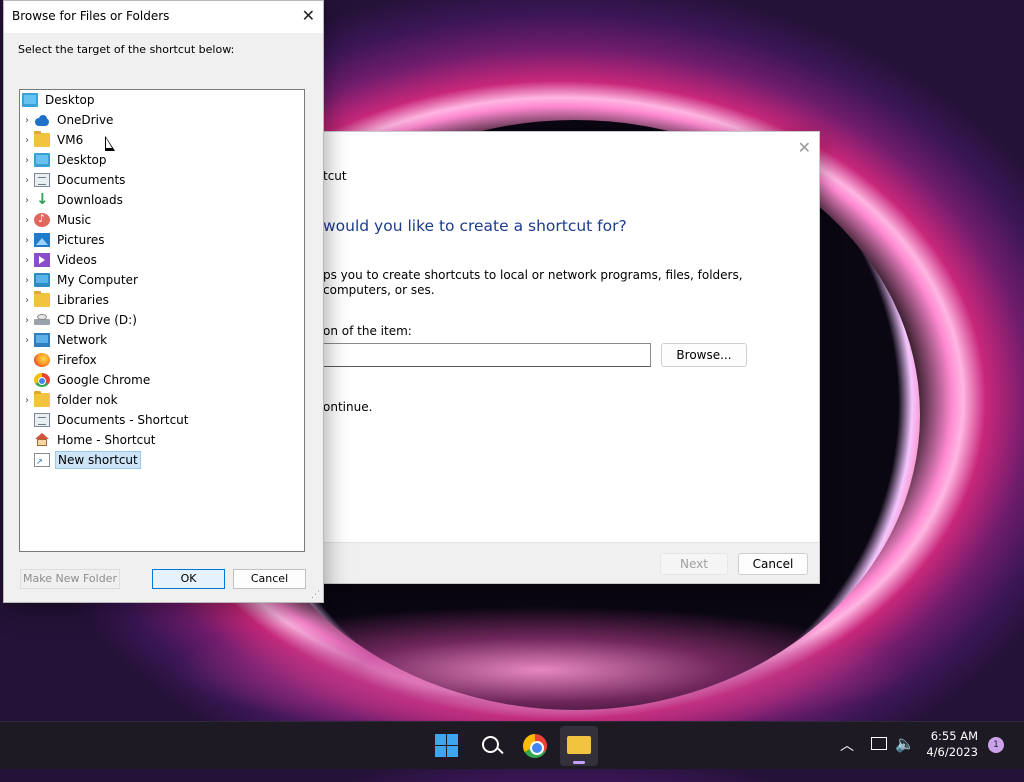 The image size is (1024, 782). Describe the element at coordinates (486, 355) in the screenshot. I see `location-input` at that location.